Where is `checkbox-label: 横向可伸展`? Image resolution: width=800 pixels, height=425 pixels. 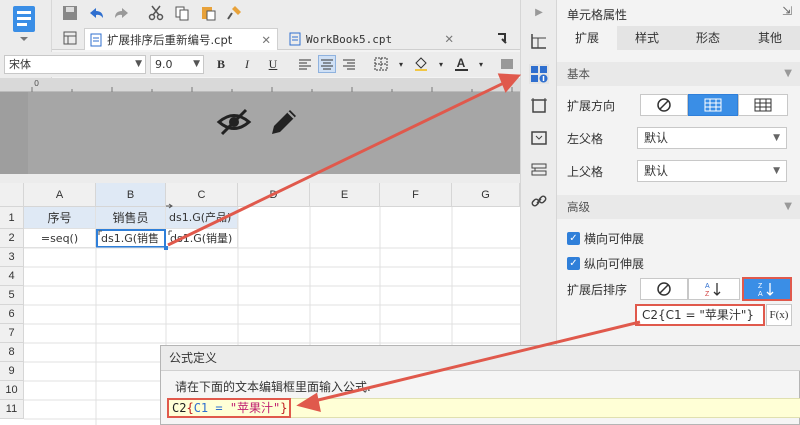
checkbox-label: 横向可伸展 is located at coordinates (614, 239).